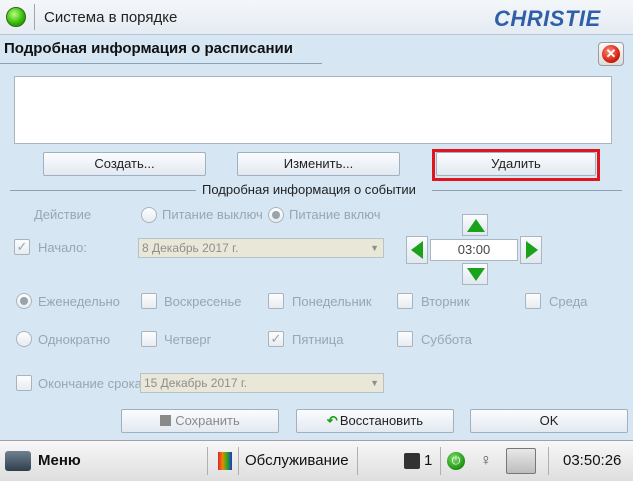 The image size is (633, 481). Describe the element at coordinates (24, 339) in the screenshot. I see `once-radio` at that location.